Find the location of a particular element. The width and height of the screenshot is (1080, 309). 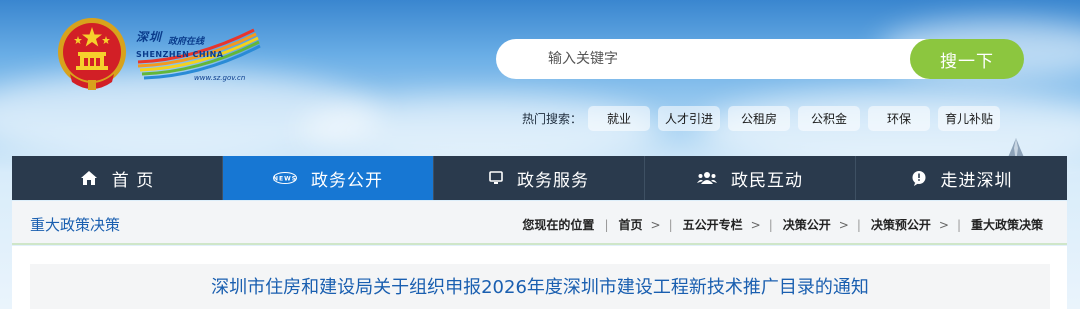

monitor-icon is located at coordinates (496, 178).